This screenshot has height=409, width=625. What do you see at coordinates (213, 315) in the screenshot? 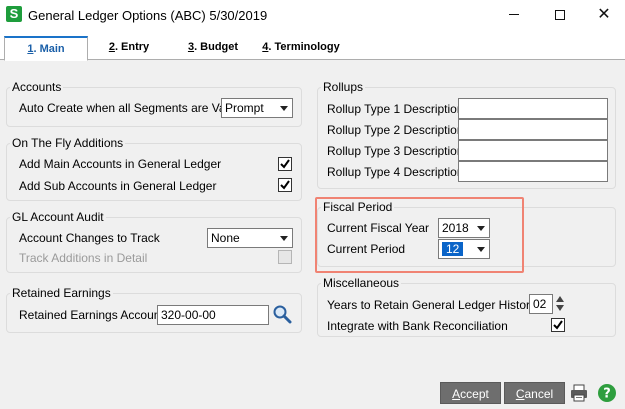
I see `retained-earnings-account-input: 320-00-00` at bounding box center [213, 315].